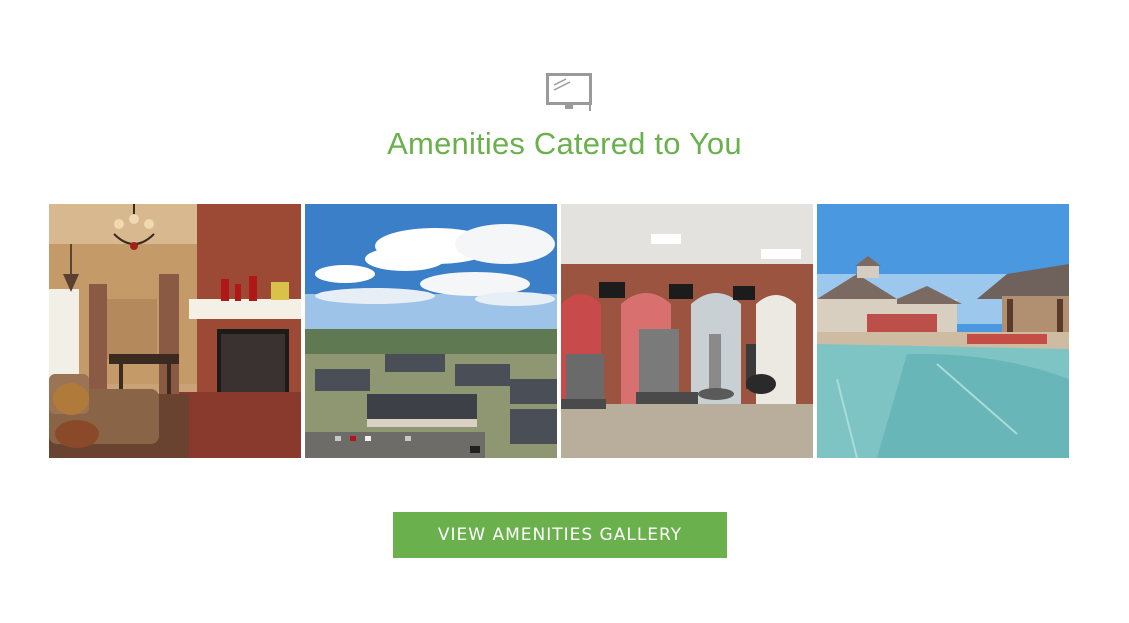 This screenshot has height=623, width=1129. I want to click on photo-fitness-center, so click(687, 331).